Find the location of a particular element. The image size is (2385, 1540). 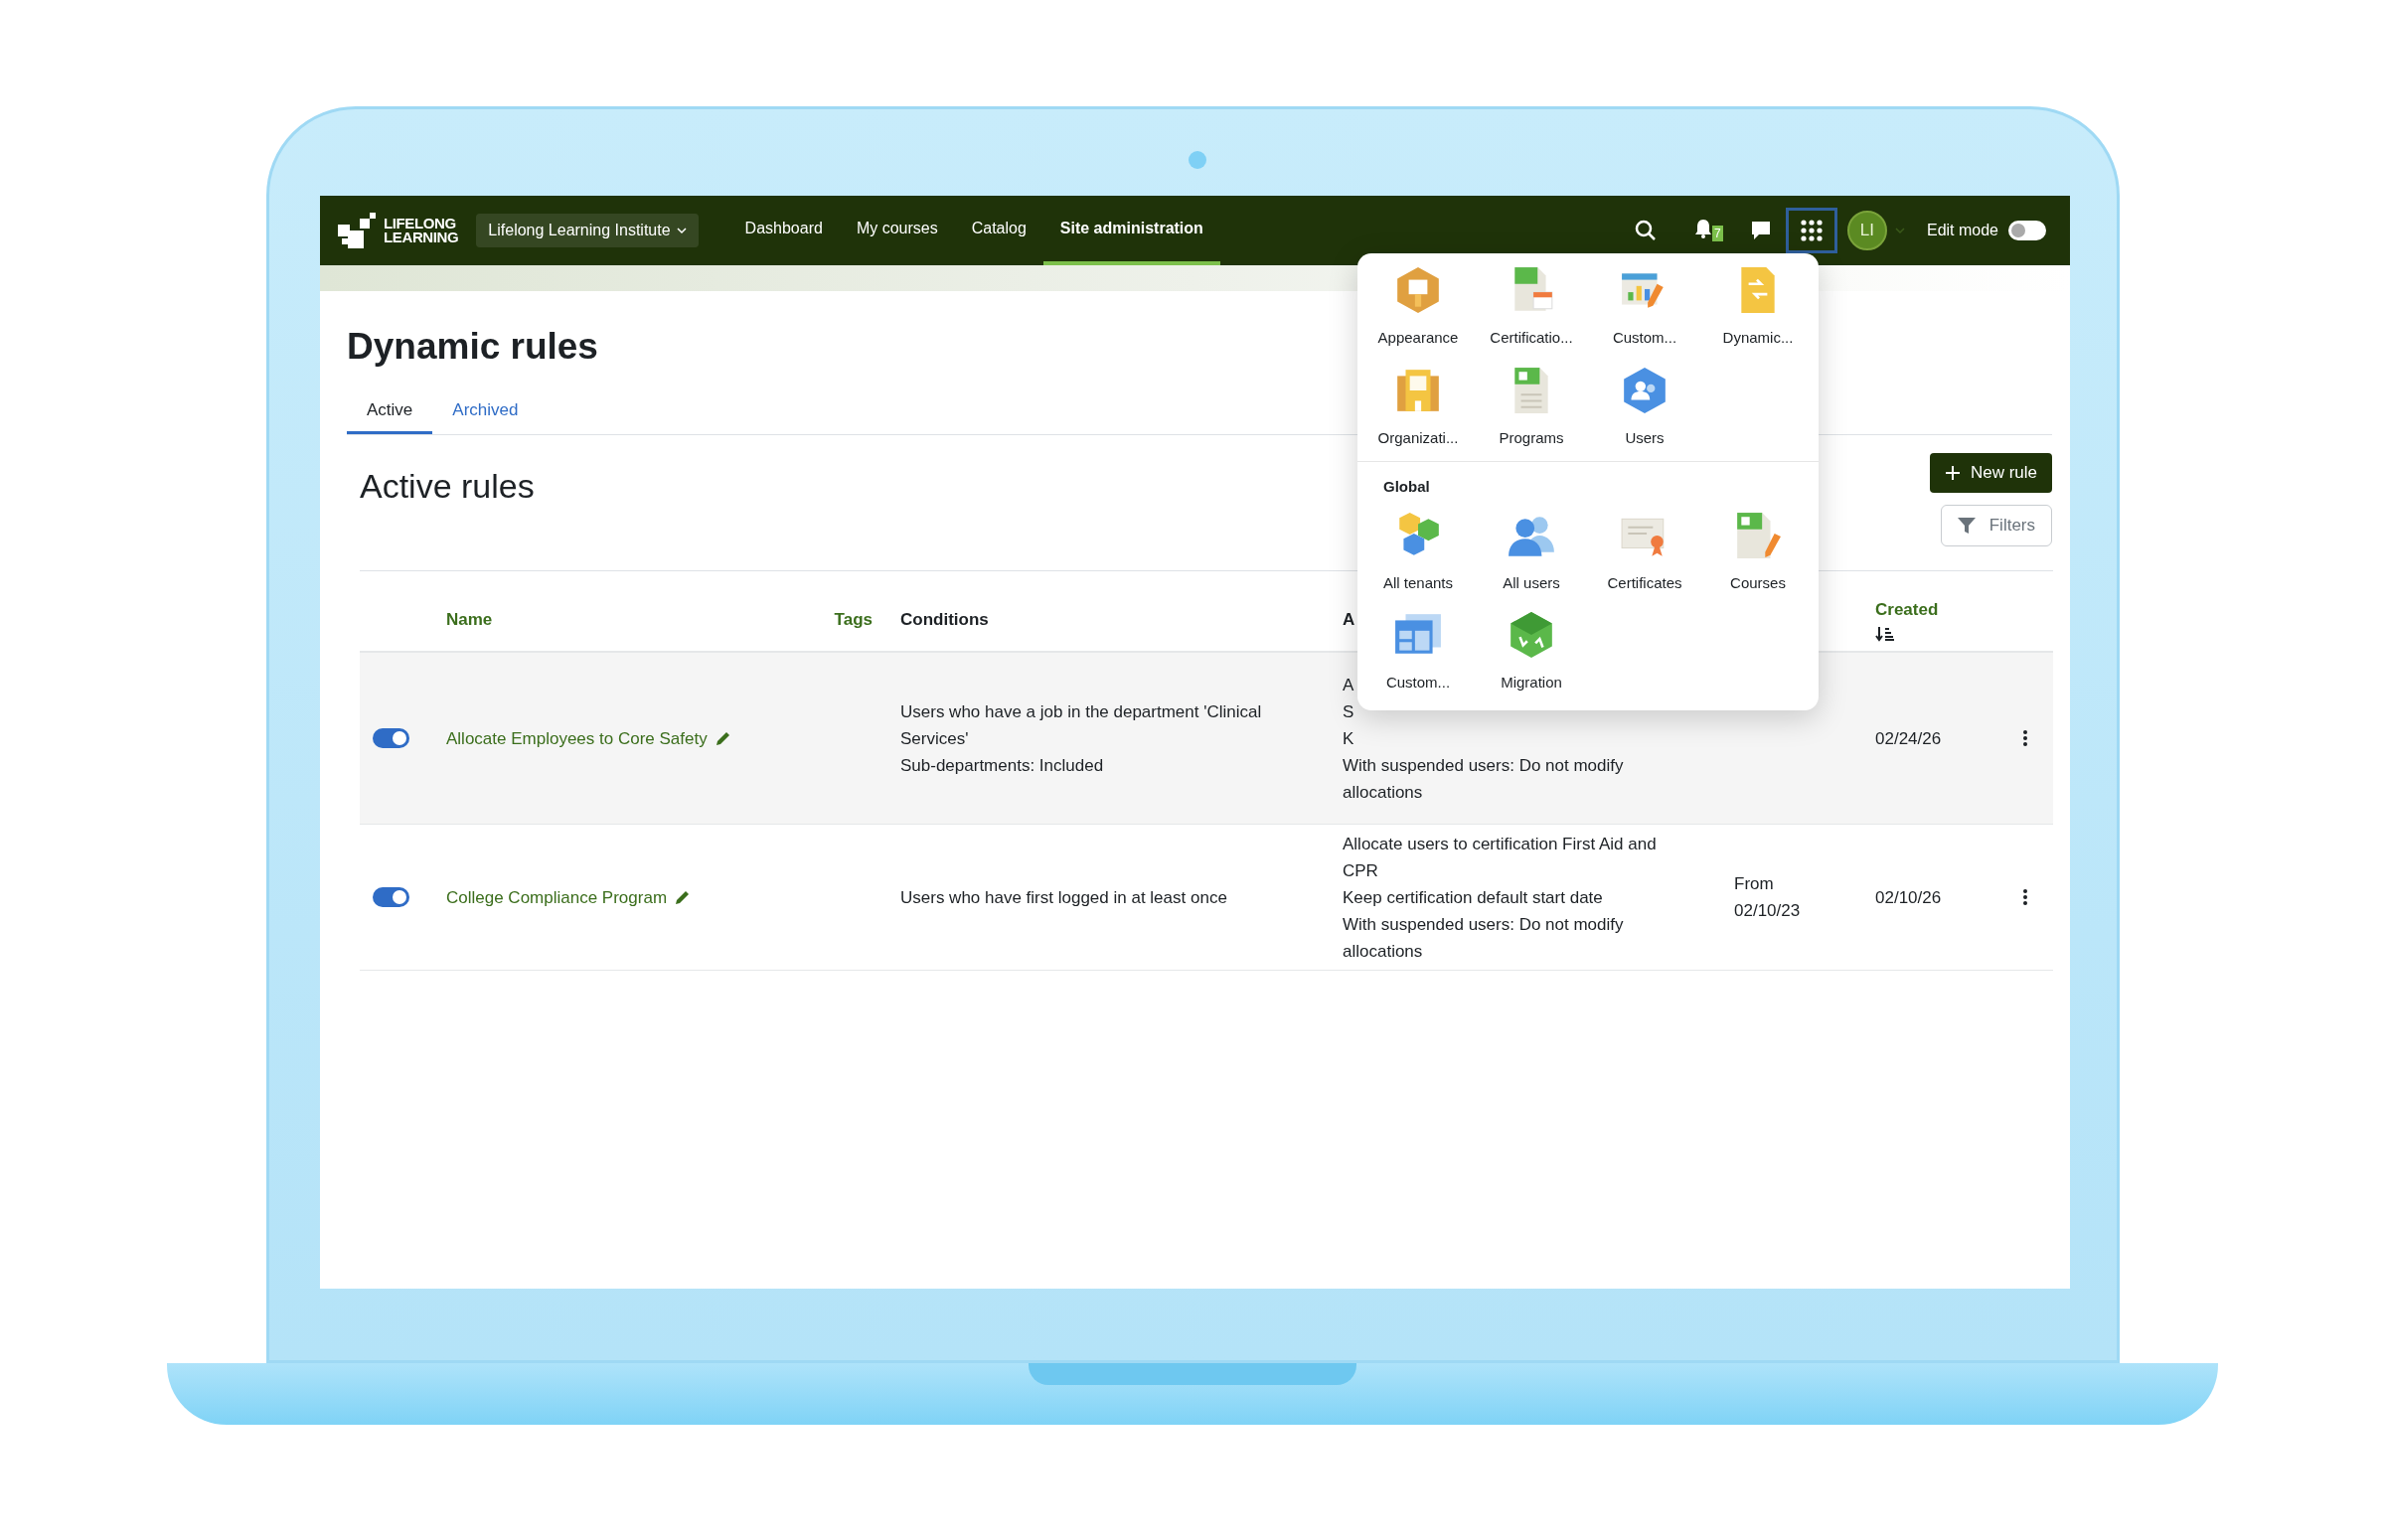

avatar: LI is located at coordinates (1866, 230).